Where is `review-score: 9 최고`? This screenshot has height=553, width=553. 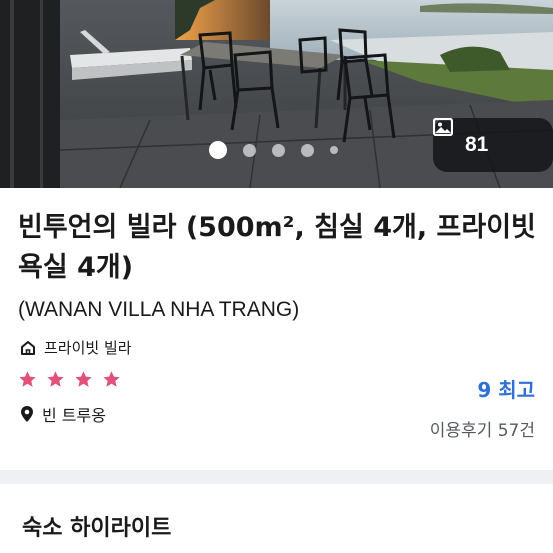 review-score: 9 최고 is located at coordinates (506, 388).